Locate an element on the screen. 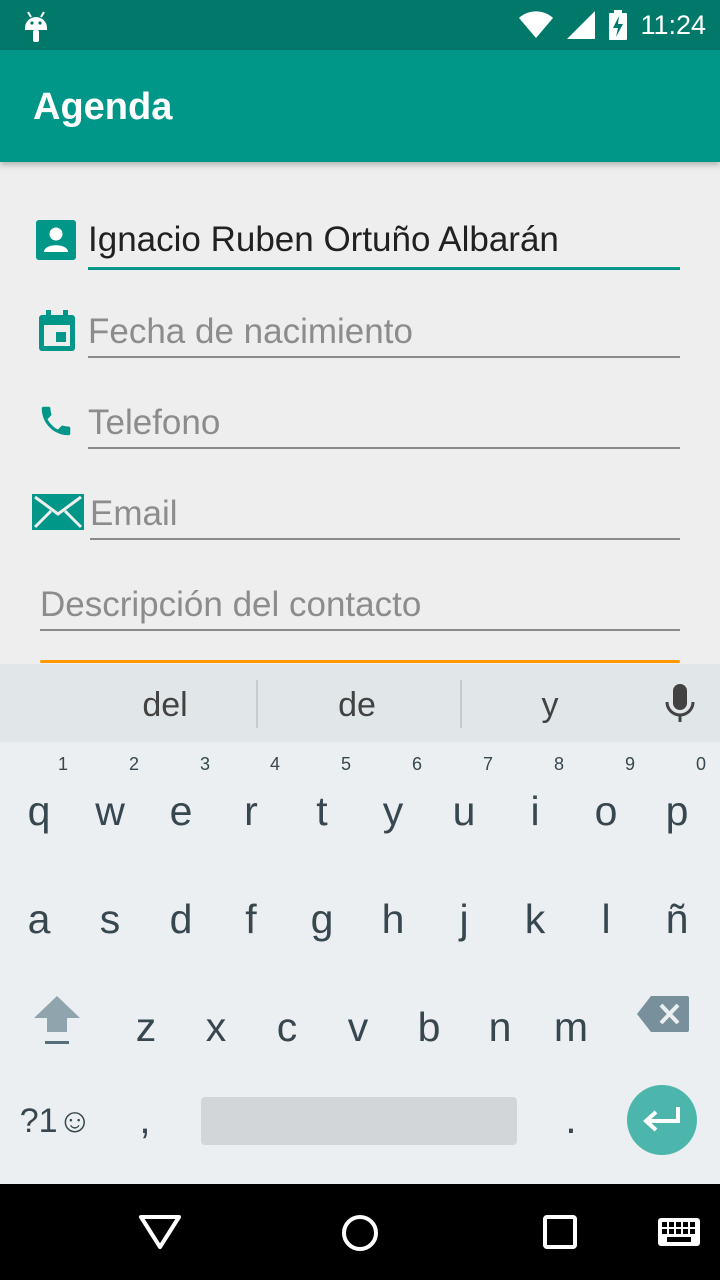  email-icon is located at coordinates (58, 512).